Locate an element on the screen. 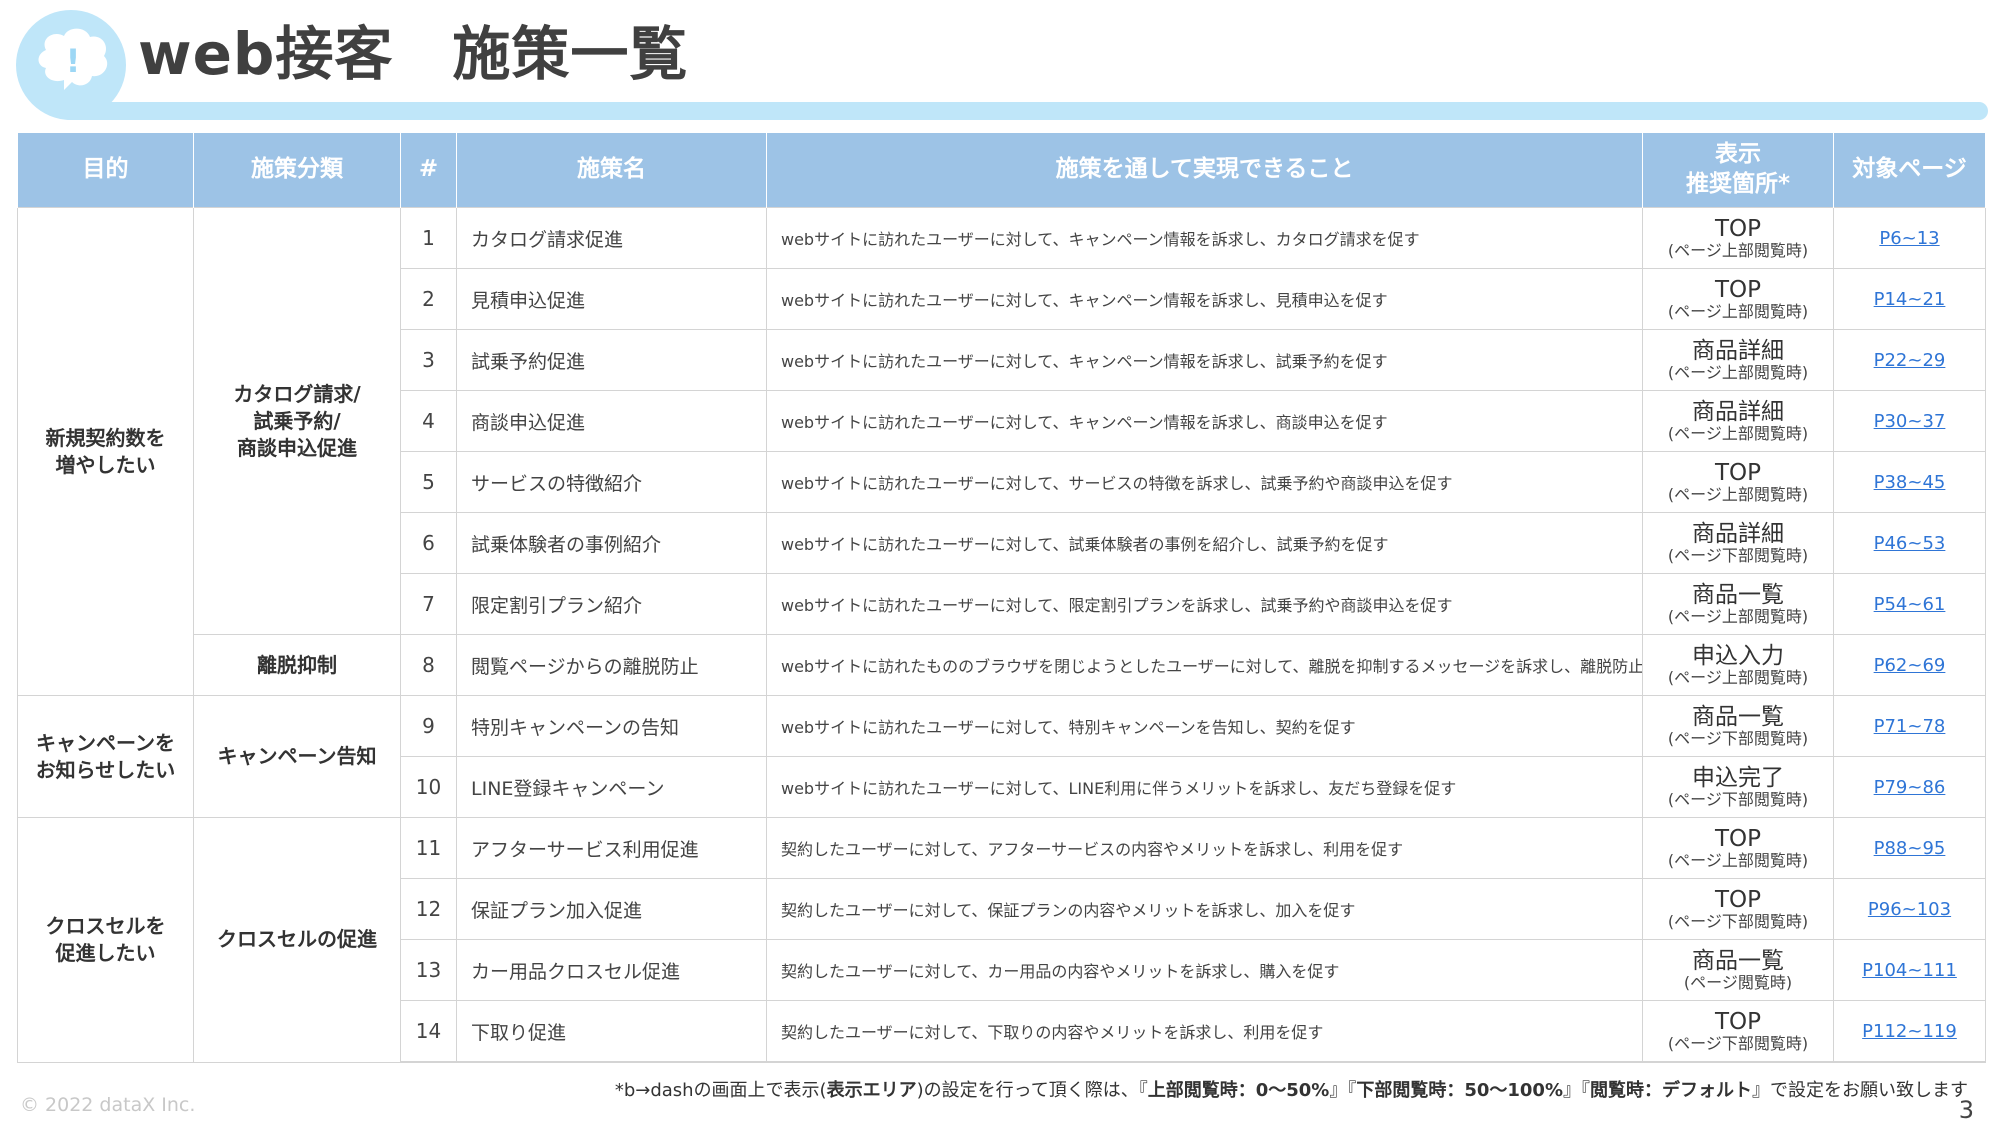 The width and height of the screenshot is (2000, 1125). target-page-cell: P62~69 is located at coordinates (1909, 665).